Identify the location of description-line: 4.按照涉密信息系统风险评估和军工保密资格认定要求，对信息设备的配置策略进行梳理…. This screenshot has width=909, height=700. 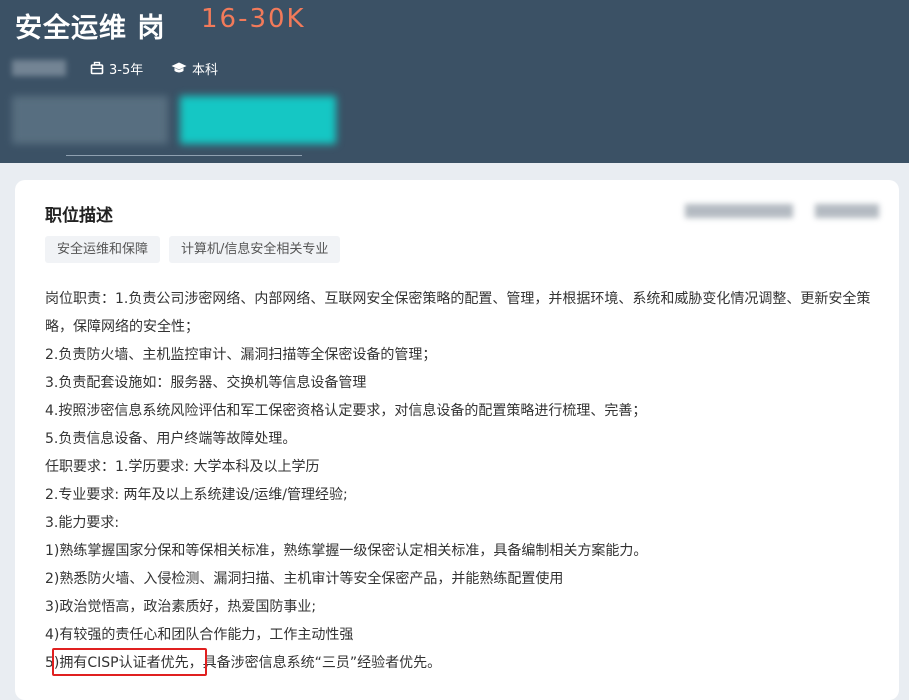
(346, 411).